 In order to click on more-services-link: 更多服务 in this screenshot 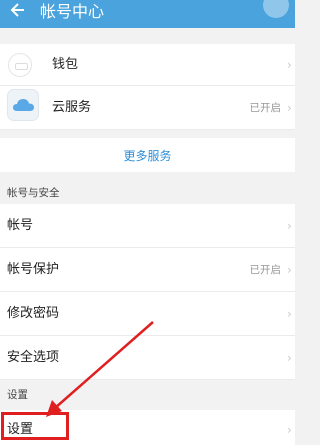, I will do `click(147, 155)`.